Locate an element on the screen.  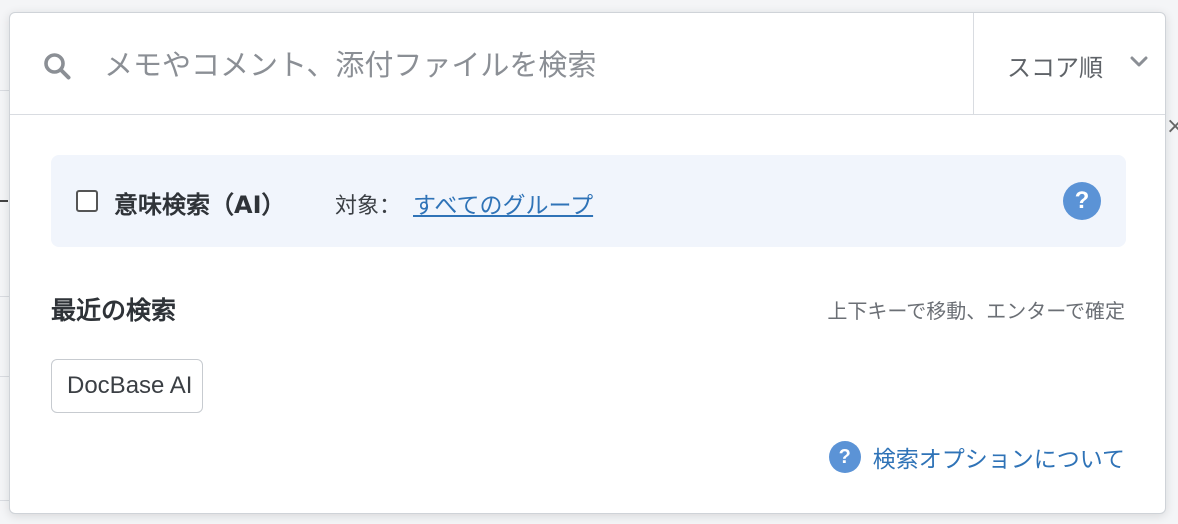
search-icon is located at coordinates (57, 66).